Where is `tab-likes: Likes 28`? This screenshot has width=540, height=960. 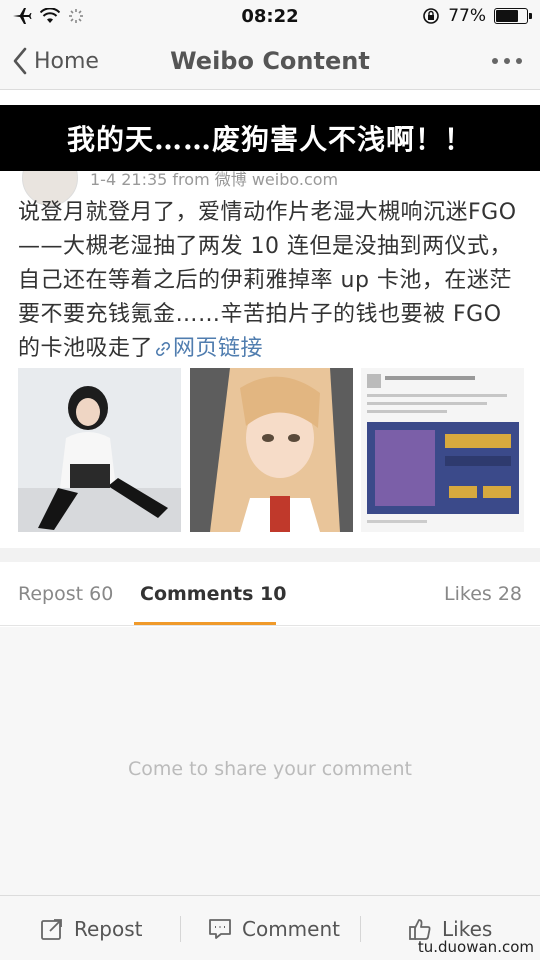
tab-likes: Likes 28 is located at coordinates (483, 594).